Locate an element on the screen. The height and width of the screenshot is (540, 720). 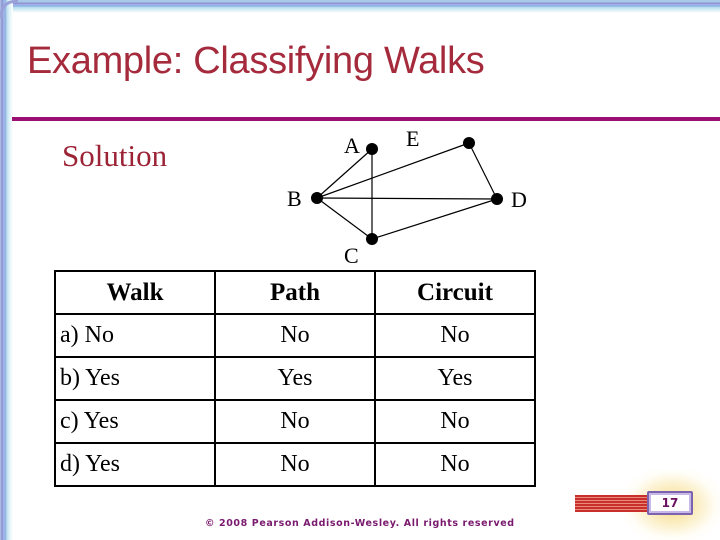
graph-vertex-label-b: B is located at coordinates (294, 198).